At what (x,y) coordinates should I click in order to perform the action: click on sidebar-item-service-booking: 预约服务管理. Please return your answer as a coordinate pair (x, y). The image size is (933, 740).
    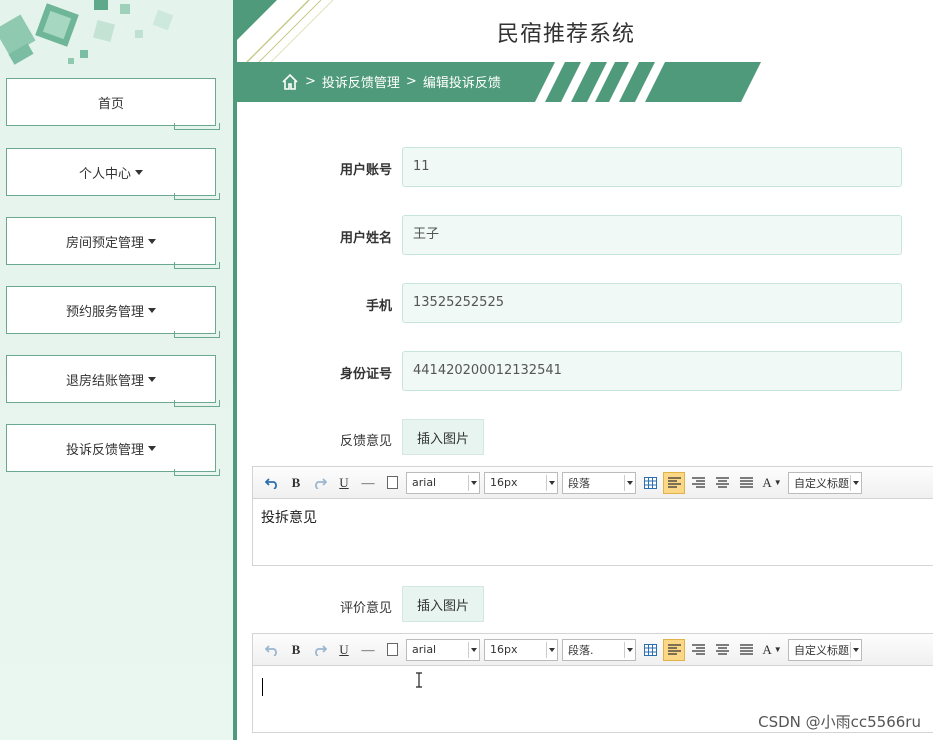
    Looking at the image, I should click on (113, 312).